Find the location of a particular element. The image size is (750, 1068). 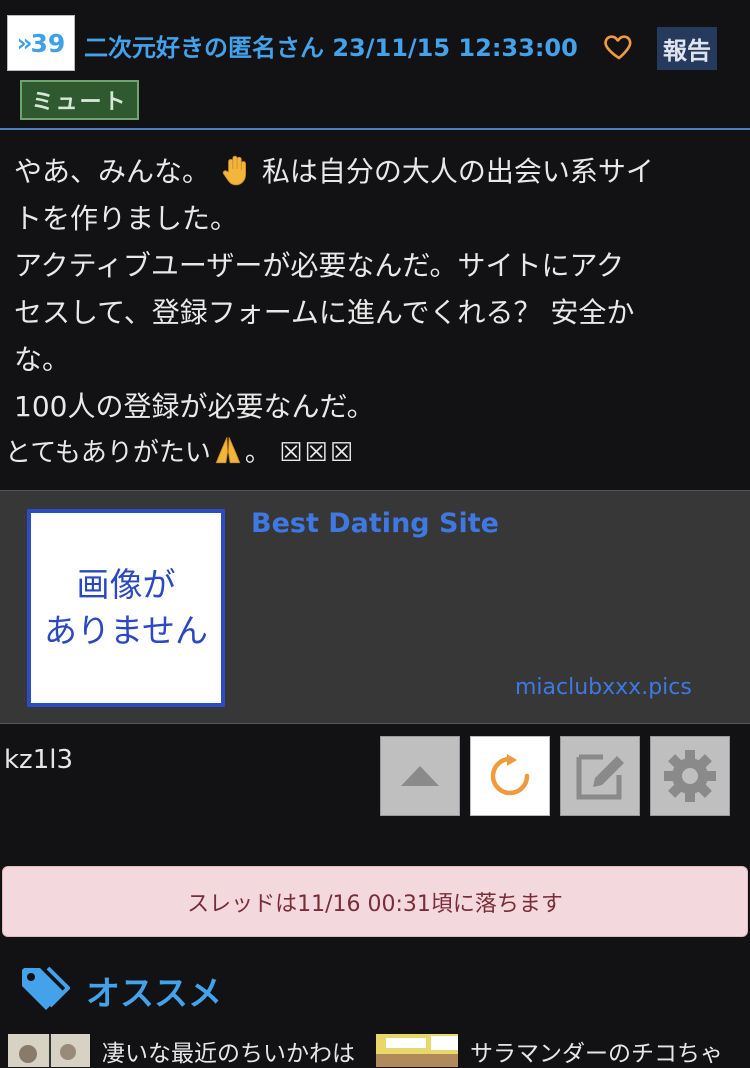

message-line: 100人の登録が必要なんだ。 is located at coordinates (194, 406).